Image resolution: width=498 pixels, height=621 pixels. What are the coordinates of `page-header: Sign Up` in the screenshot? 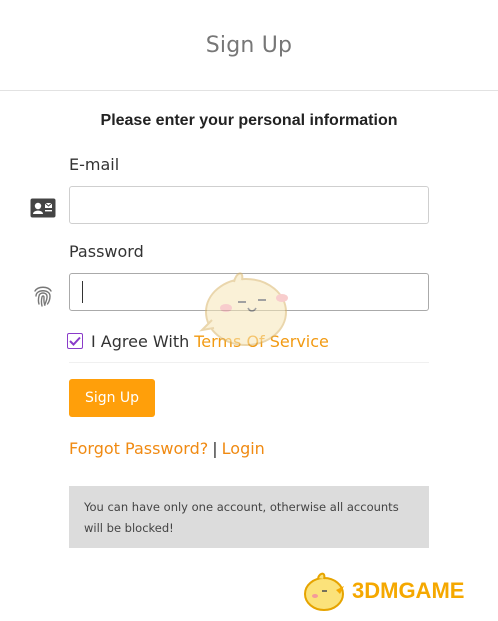 It's located at (249, 45).